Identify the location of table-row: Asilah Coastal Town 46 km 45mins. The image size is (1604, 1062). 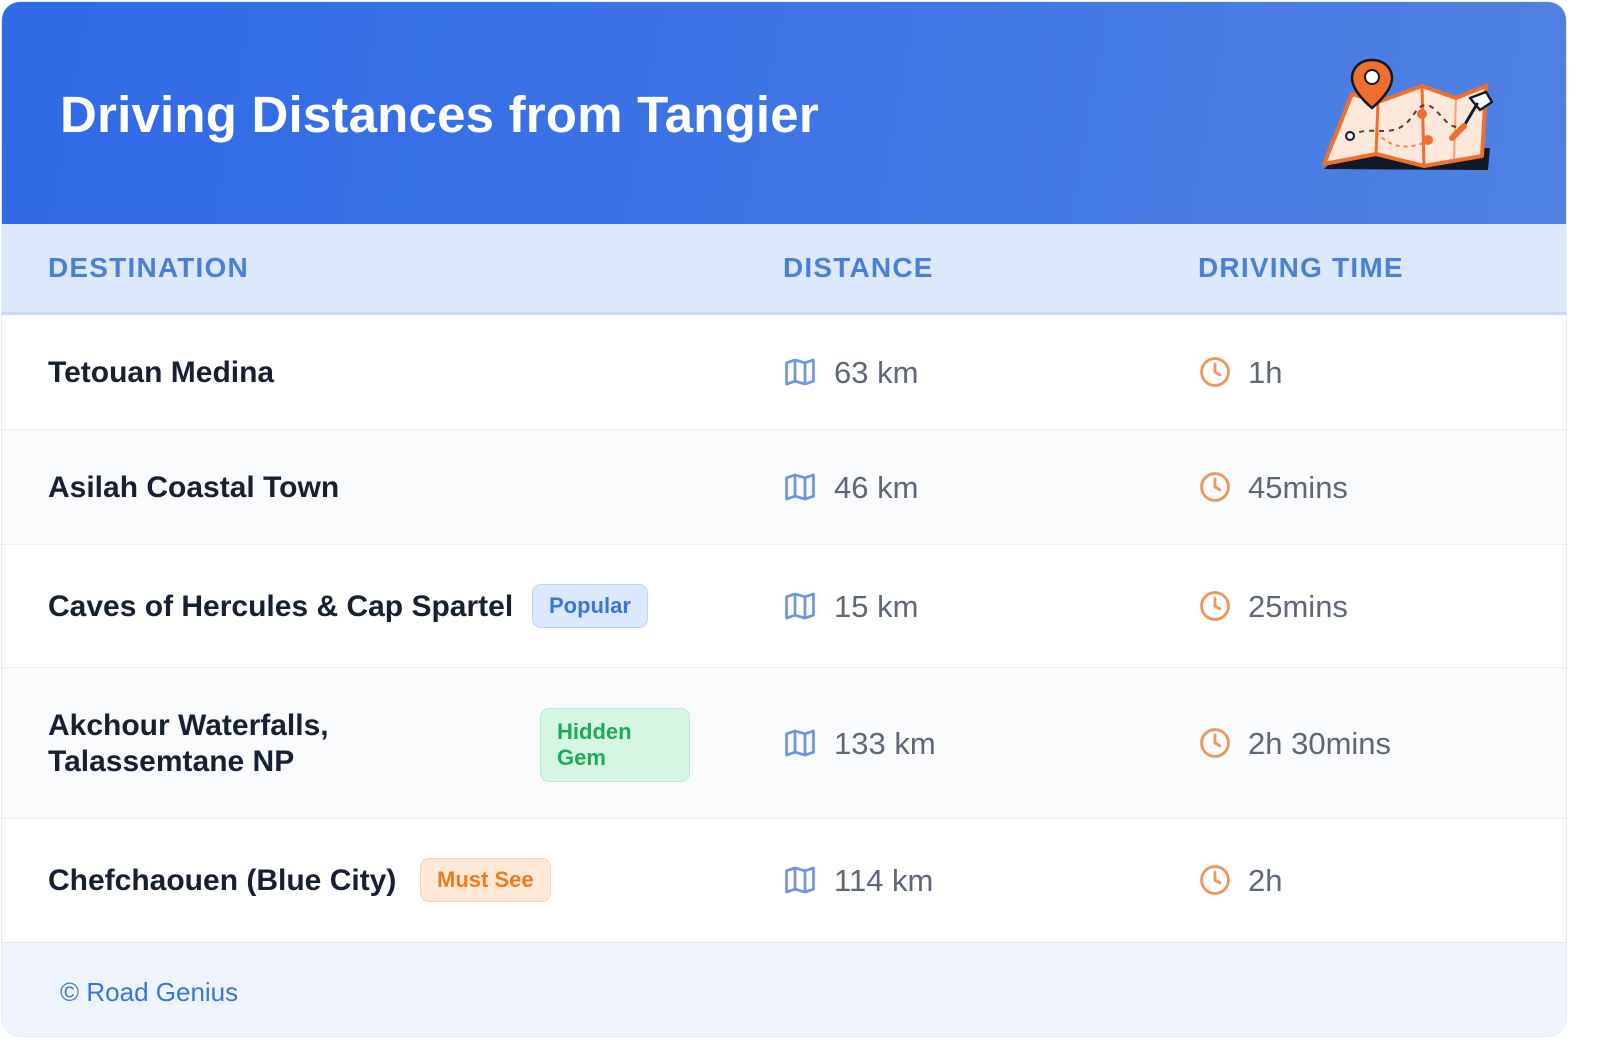
(784, 487).